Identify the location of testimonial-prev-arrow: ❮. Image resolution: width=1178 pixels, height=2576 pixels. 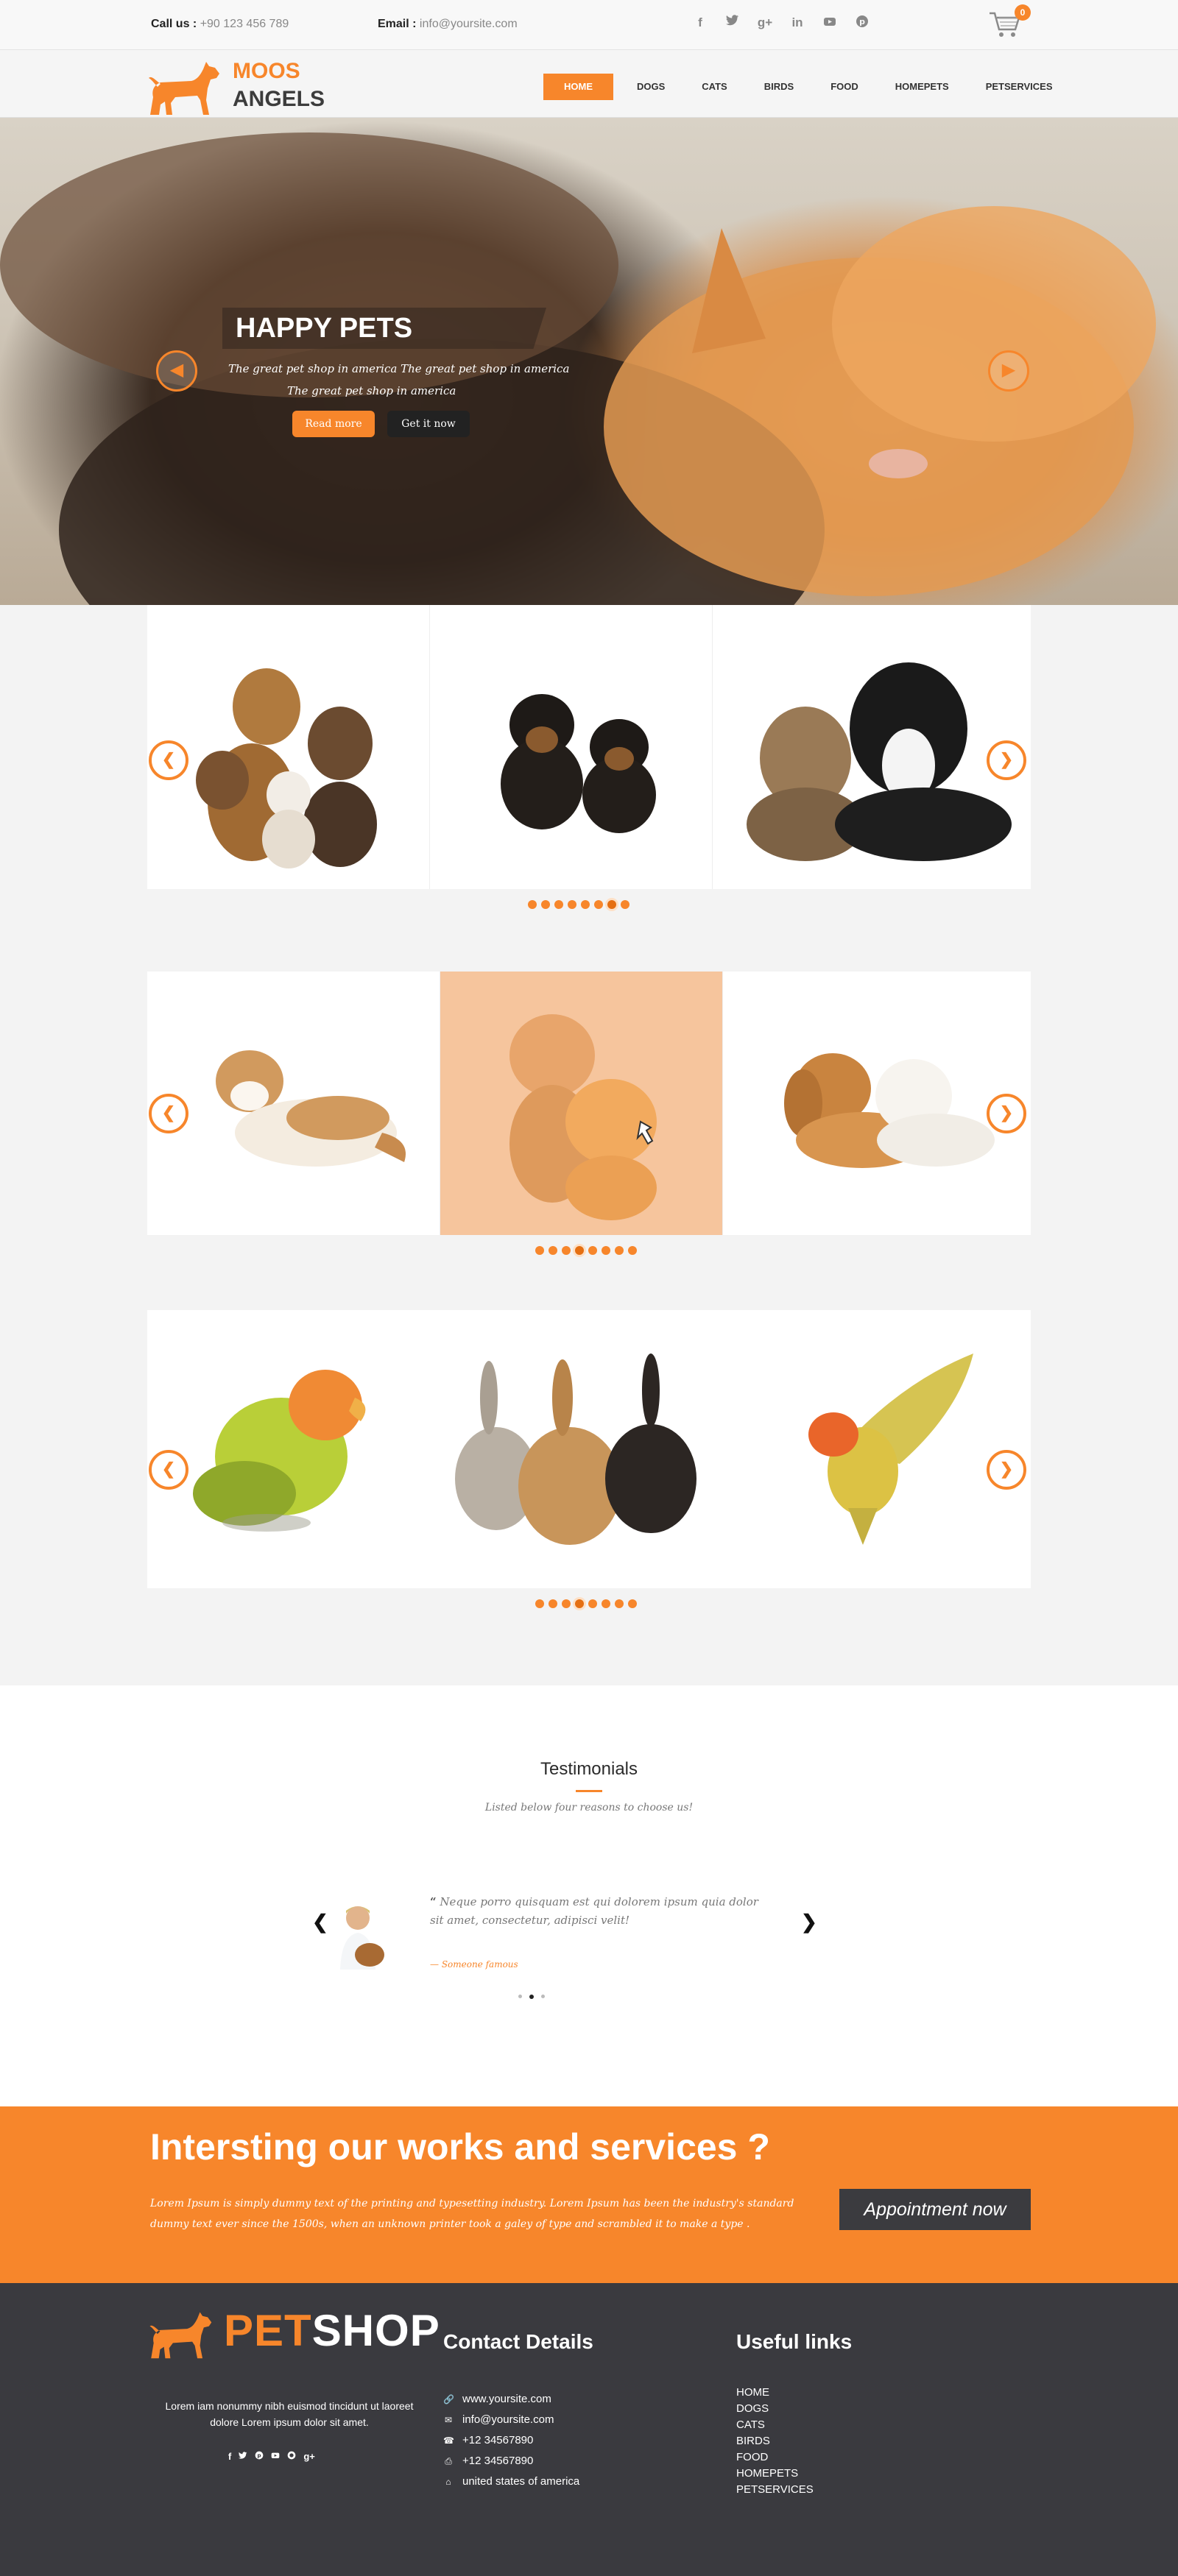
(320, 1922).